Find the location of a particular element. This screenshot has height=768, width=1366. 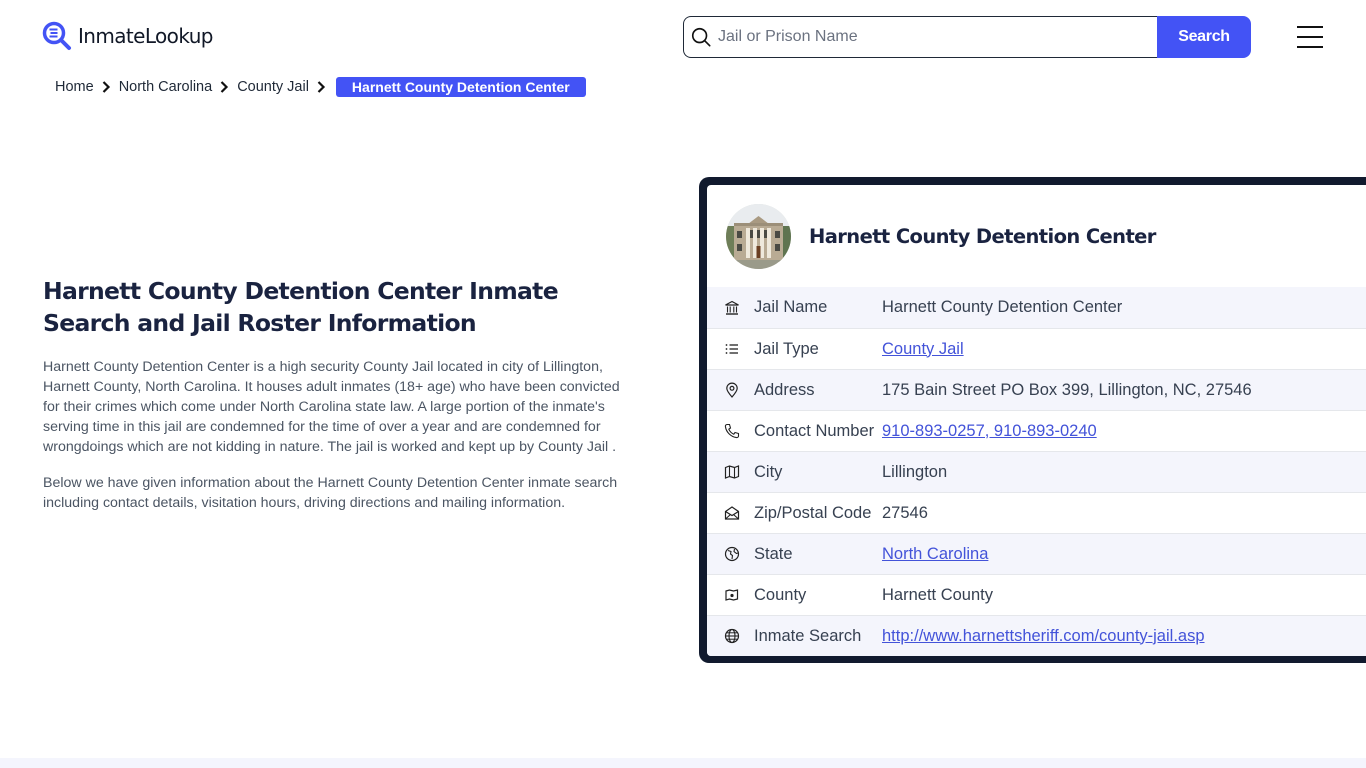

row-label: County is located at coordinates (780, 594).